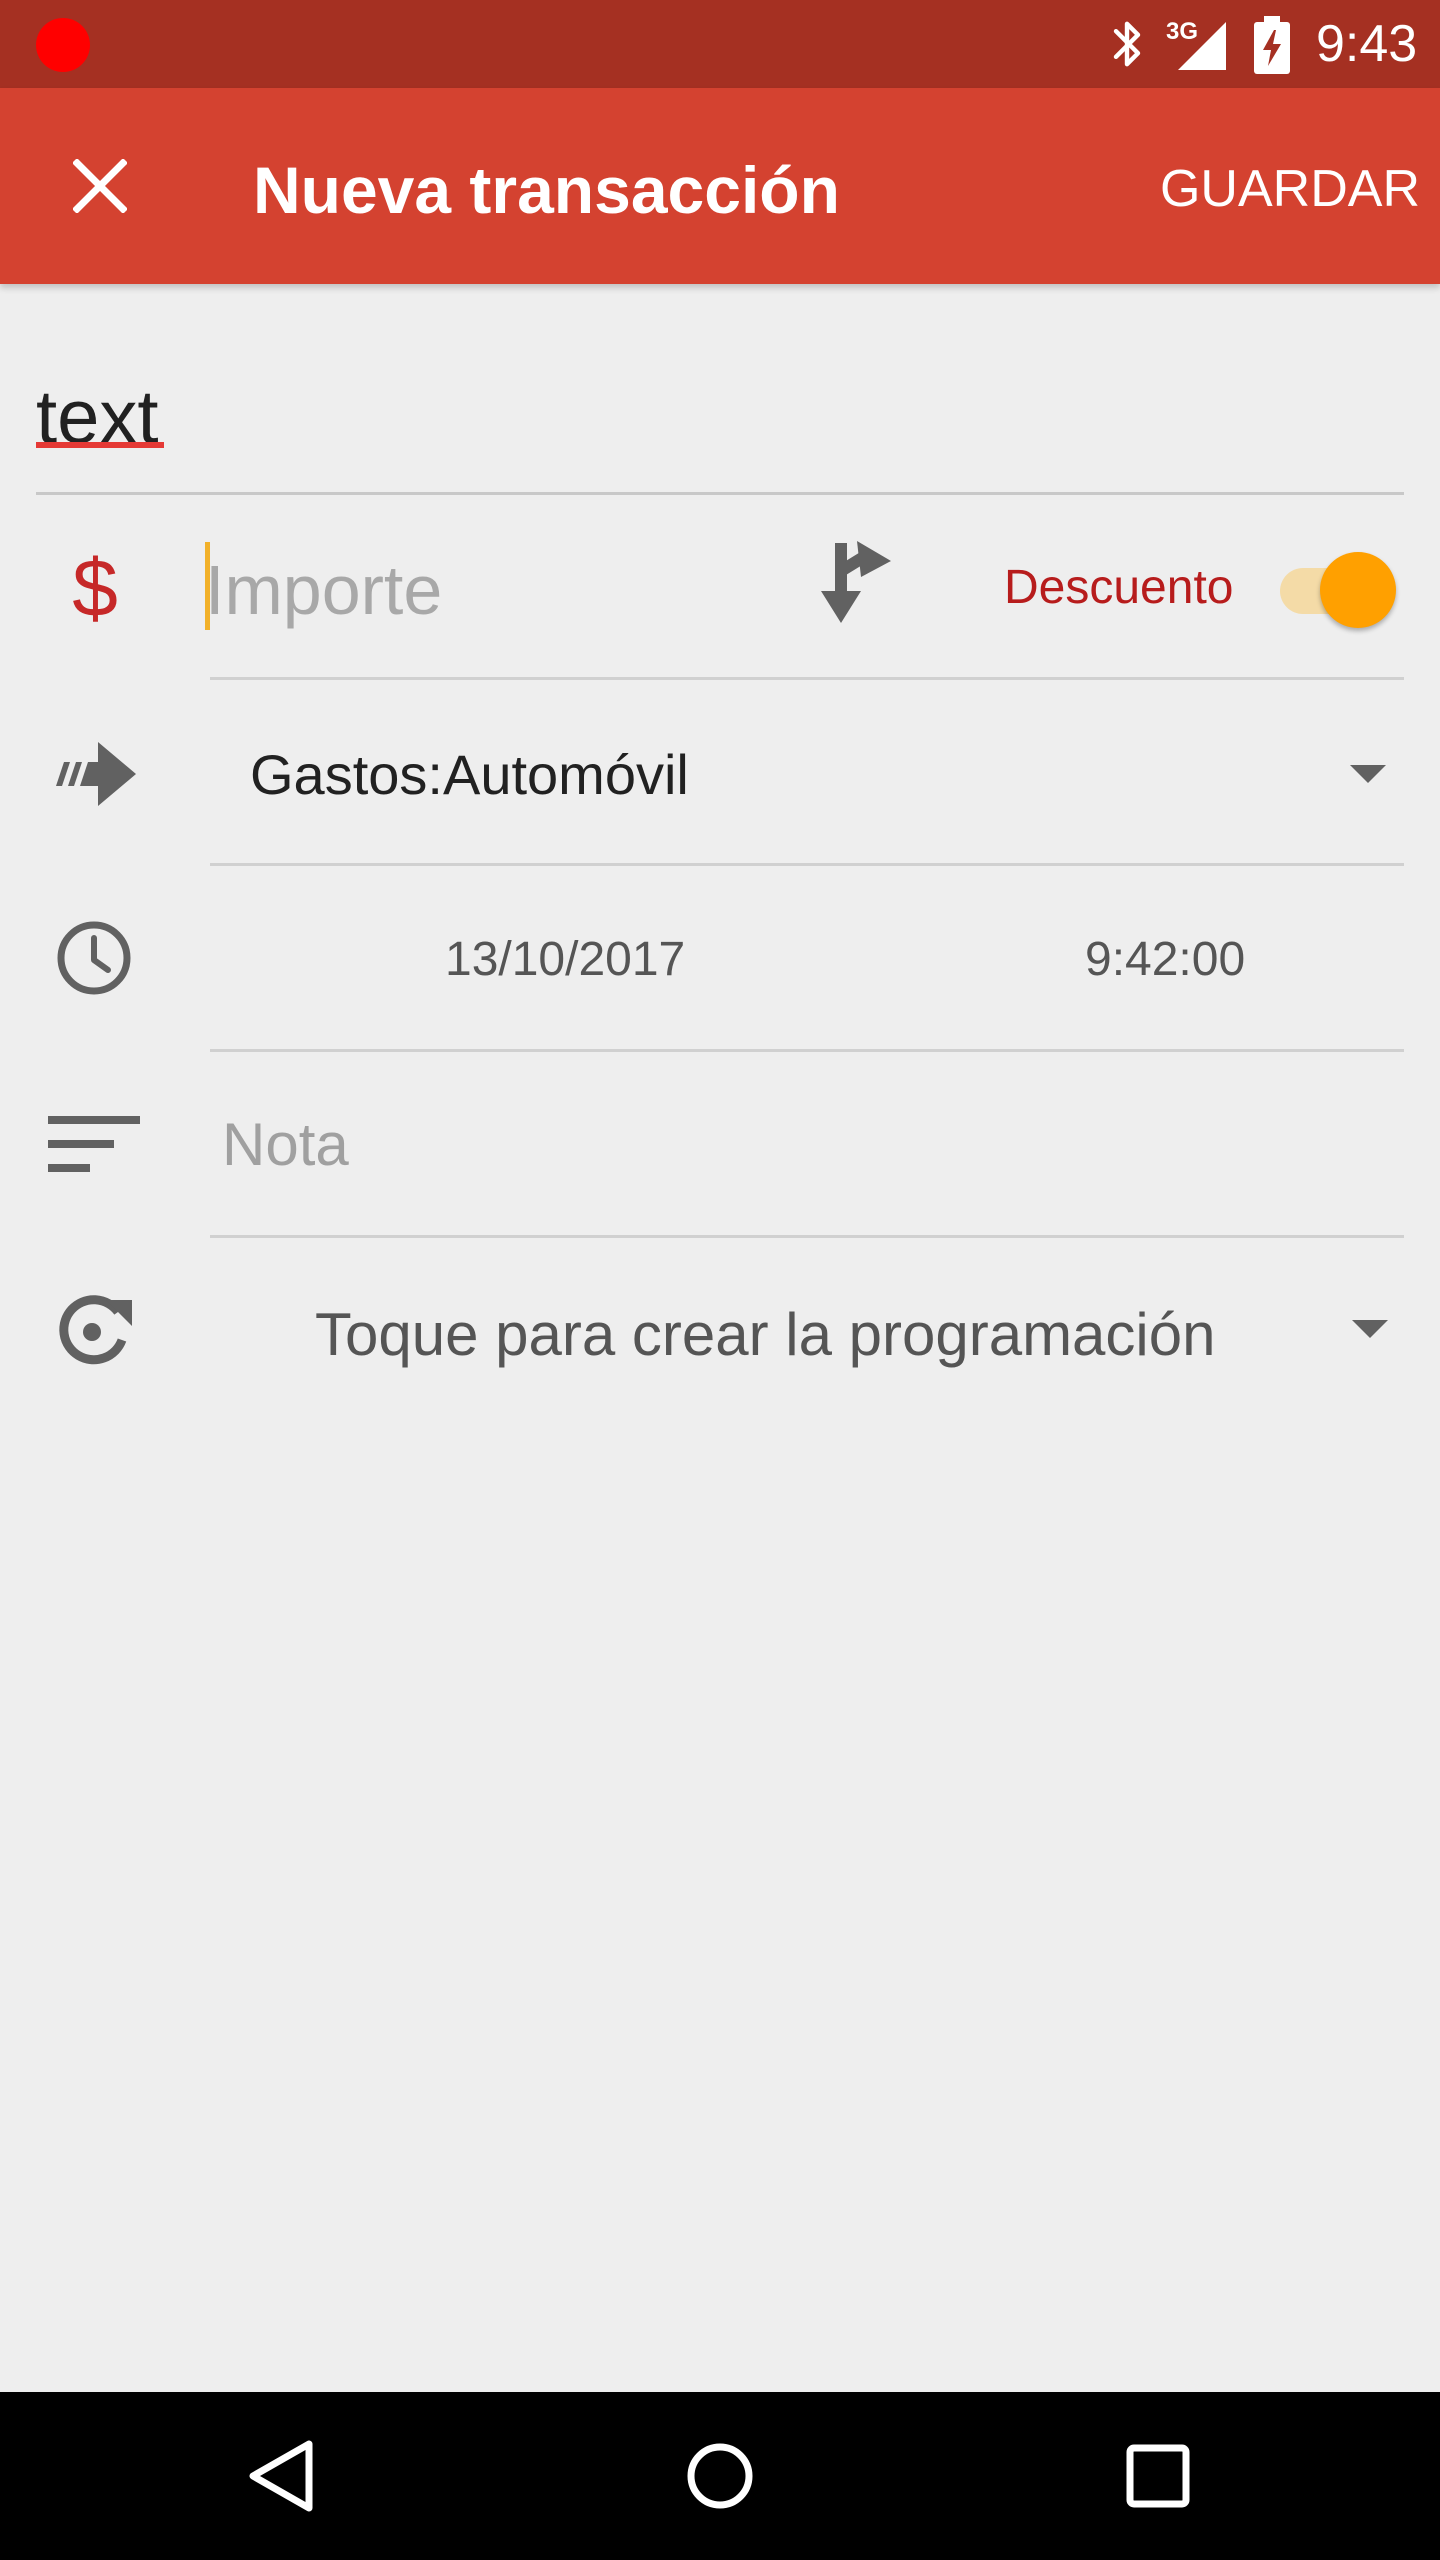 This screenshot has width=1440, height=2560. I want to click on amount-input: Importe, so click(455, 590).